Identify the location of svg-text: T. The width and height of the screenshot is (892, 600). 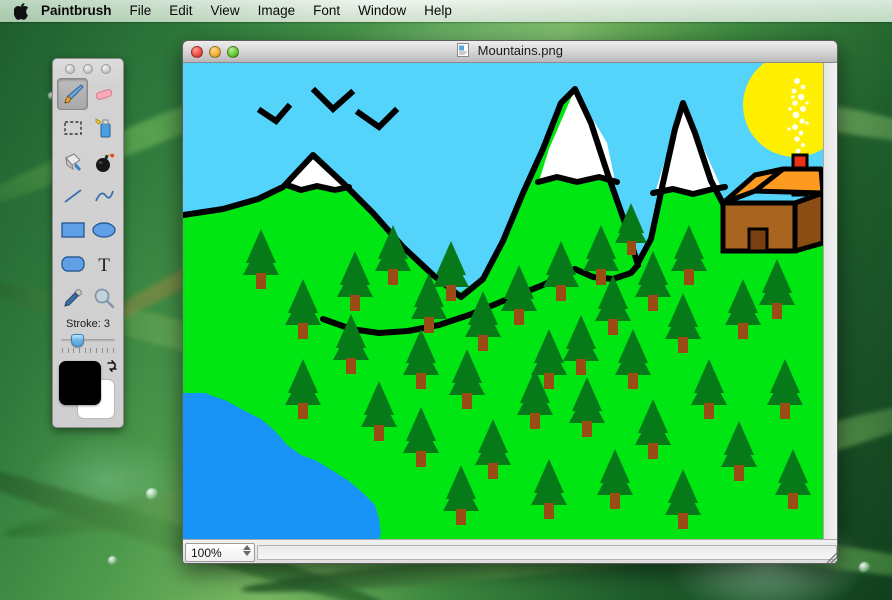
(104, 265).